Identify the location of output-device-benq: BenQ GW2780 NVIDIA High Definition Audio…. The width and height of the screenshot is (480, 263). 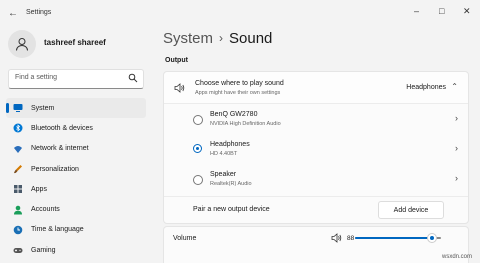
(316, 120).